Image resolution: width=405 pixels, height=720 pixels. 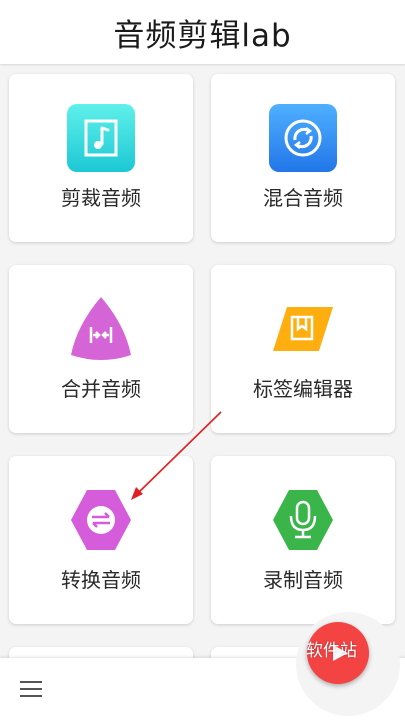 What do you see at coordinates (101, 389) in the screenshot?
I see `tile-label: 合并音频` at bounding box center [101, 389].